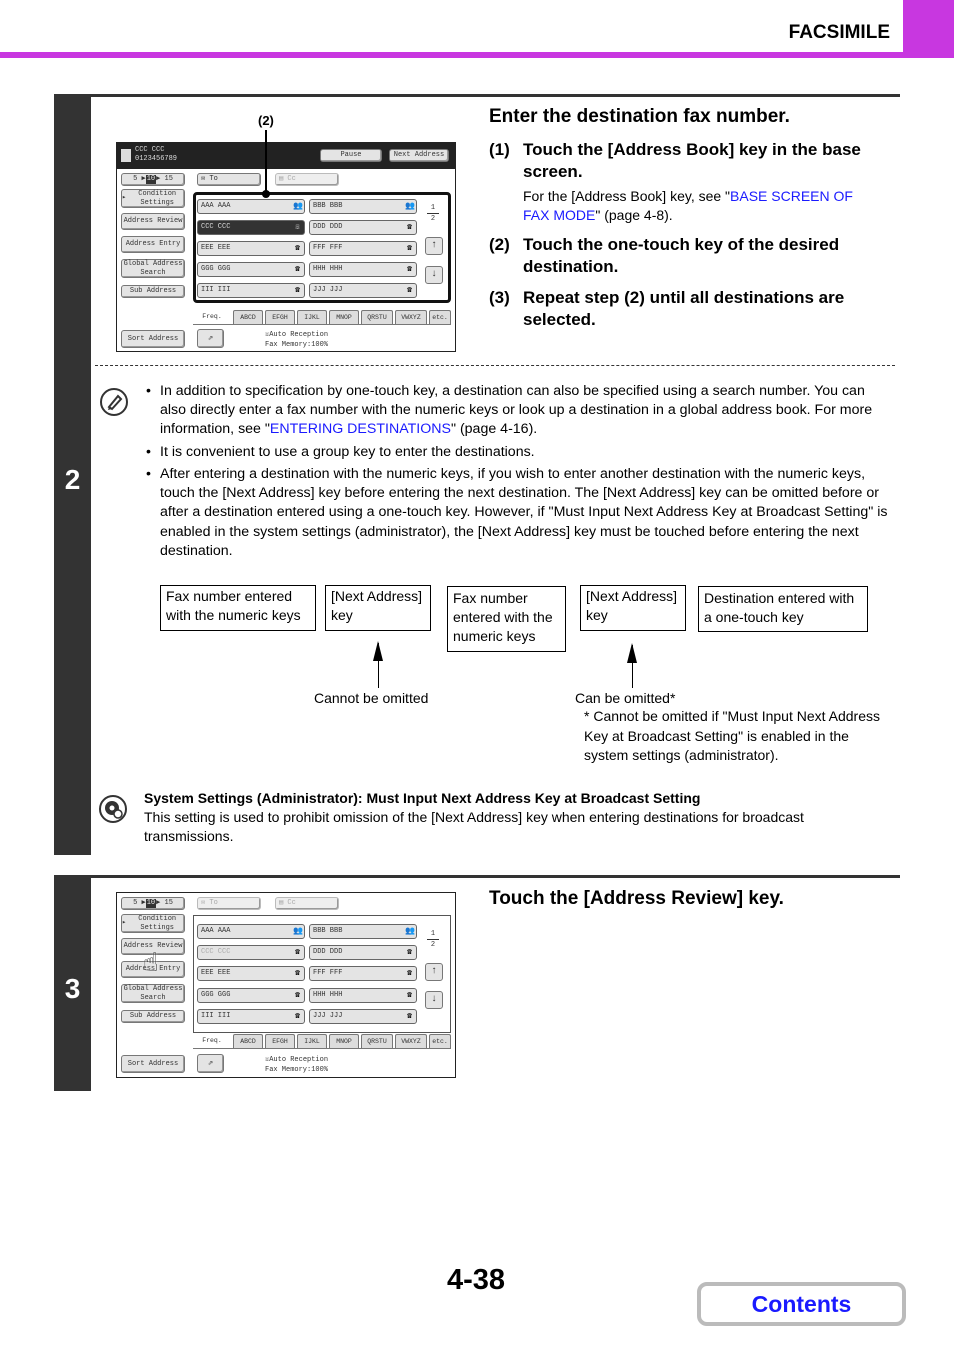 This screenshot has height=1350, width=954. What do you see at coordinates (328, 290) in the screenshot?
I see `key-label: JJJ JJJ` at bounding box center [328, 290].